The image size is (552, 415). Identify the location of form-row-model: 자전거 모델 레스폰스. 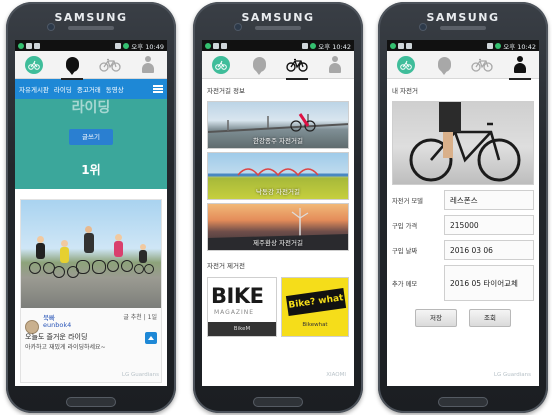
(463, 200).